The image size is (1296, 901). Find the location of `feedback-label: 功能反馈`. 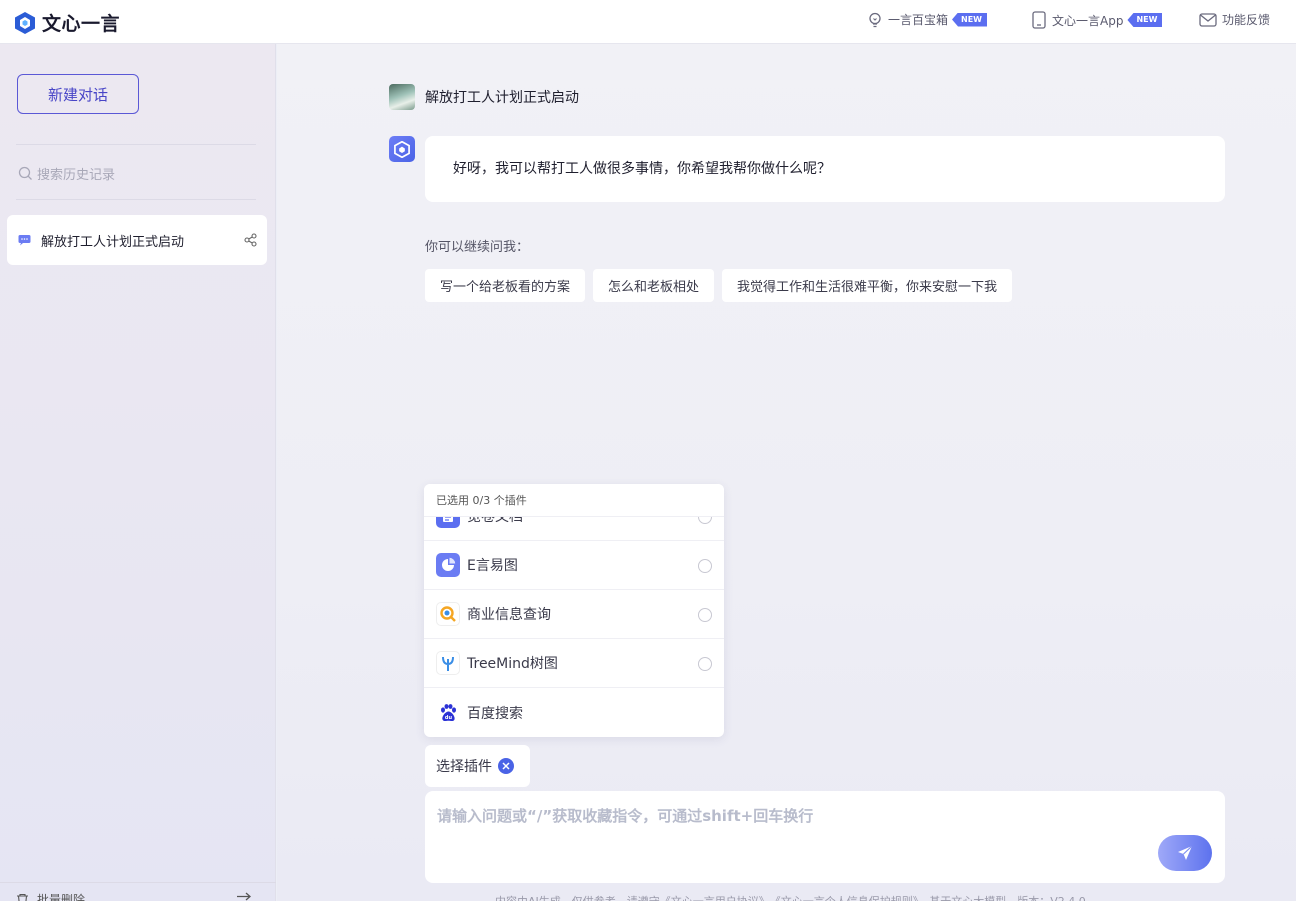

feedback-label: 功能反馈 is located at coordinates (1246, 20).